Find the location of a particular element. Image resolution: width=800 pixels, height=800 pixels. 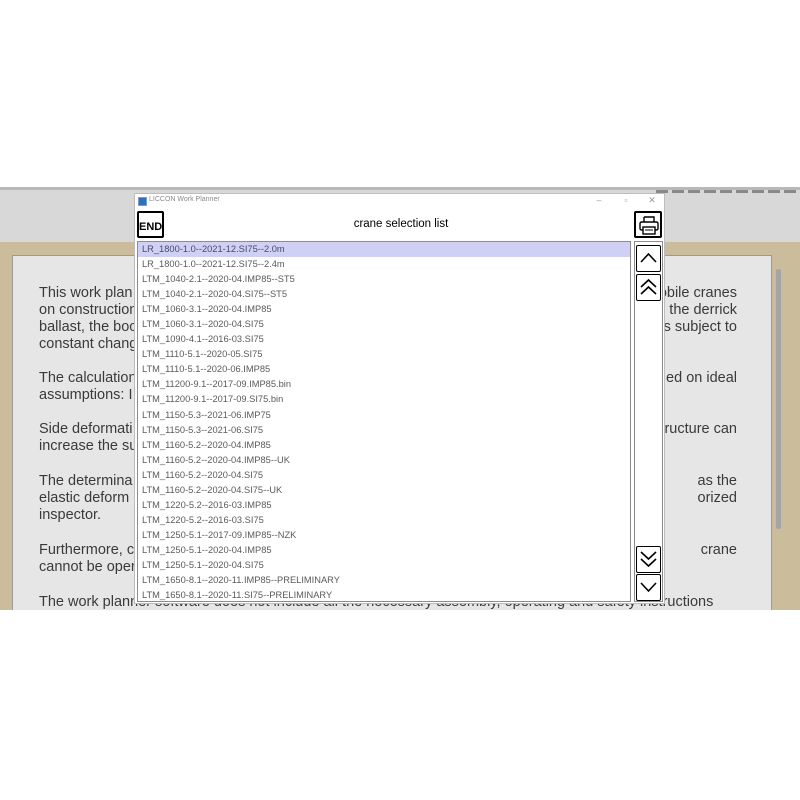

background-text-right: obile cranes is located at coordinates (697, 293).